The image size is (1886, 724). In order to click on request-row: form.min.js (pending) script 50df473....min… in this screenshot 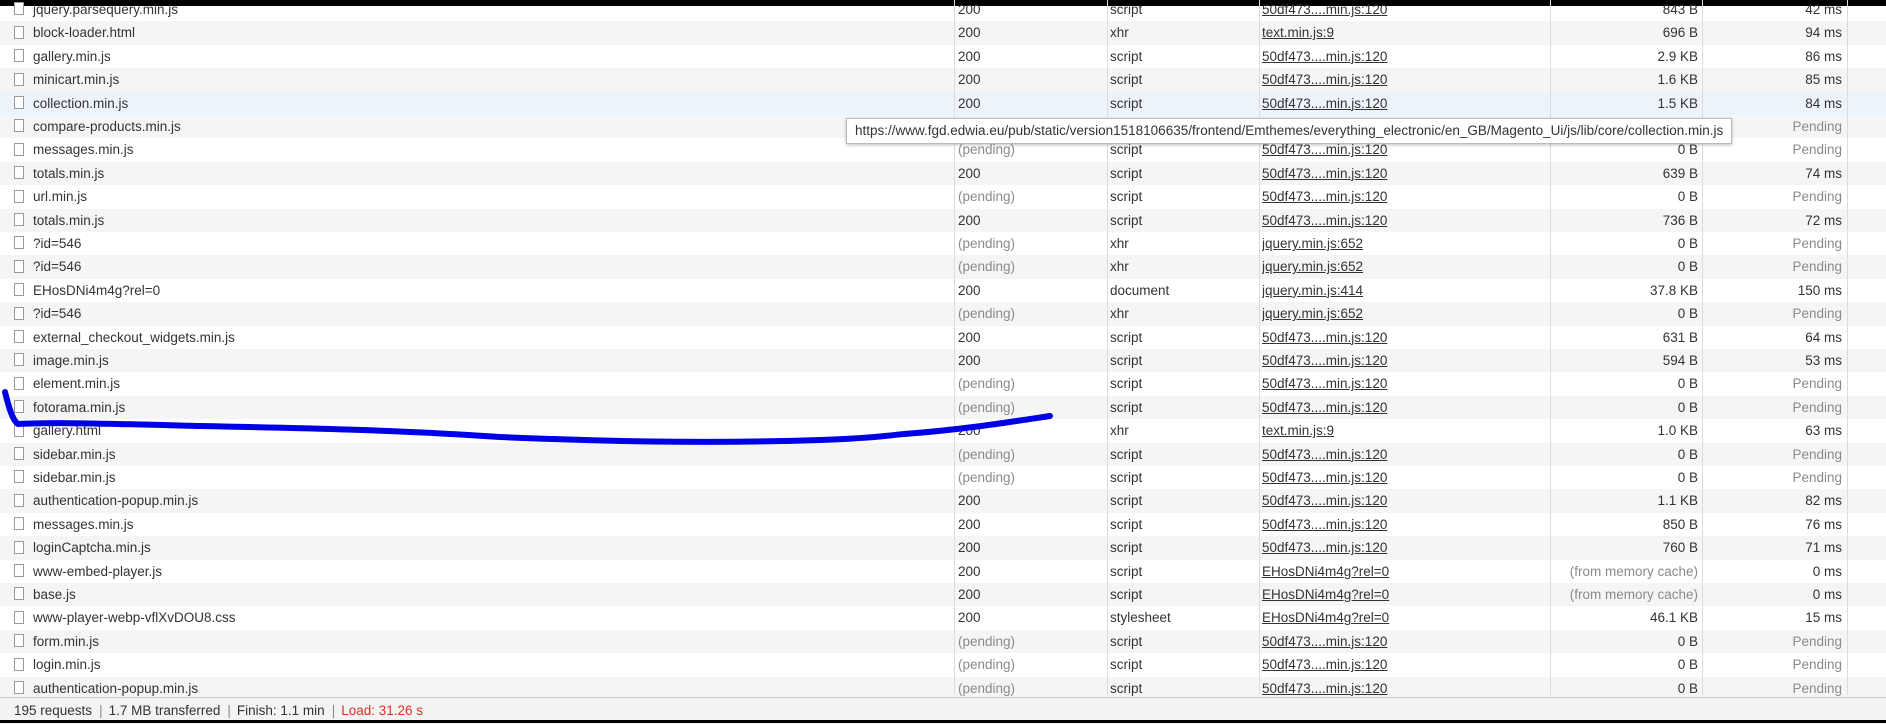, I will do `click(943, 641)`.